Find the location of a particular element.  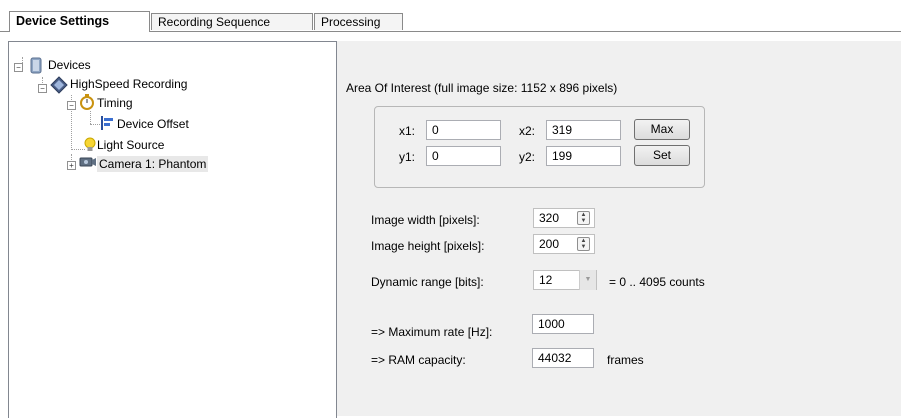

stopwatch-icon is located at coordinates (87, 103).